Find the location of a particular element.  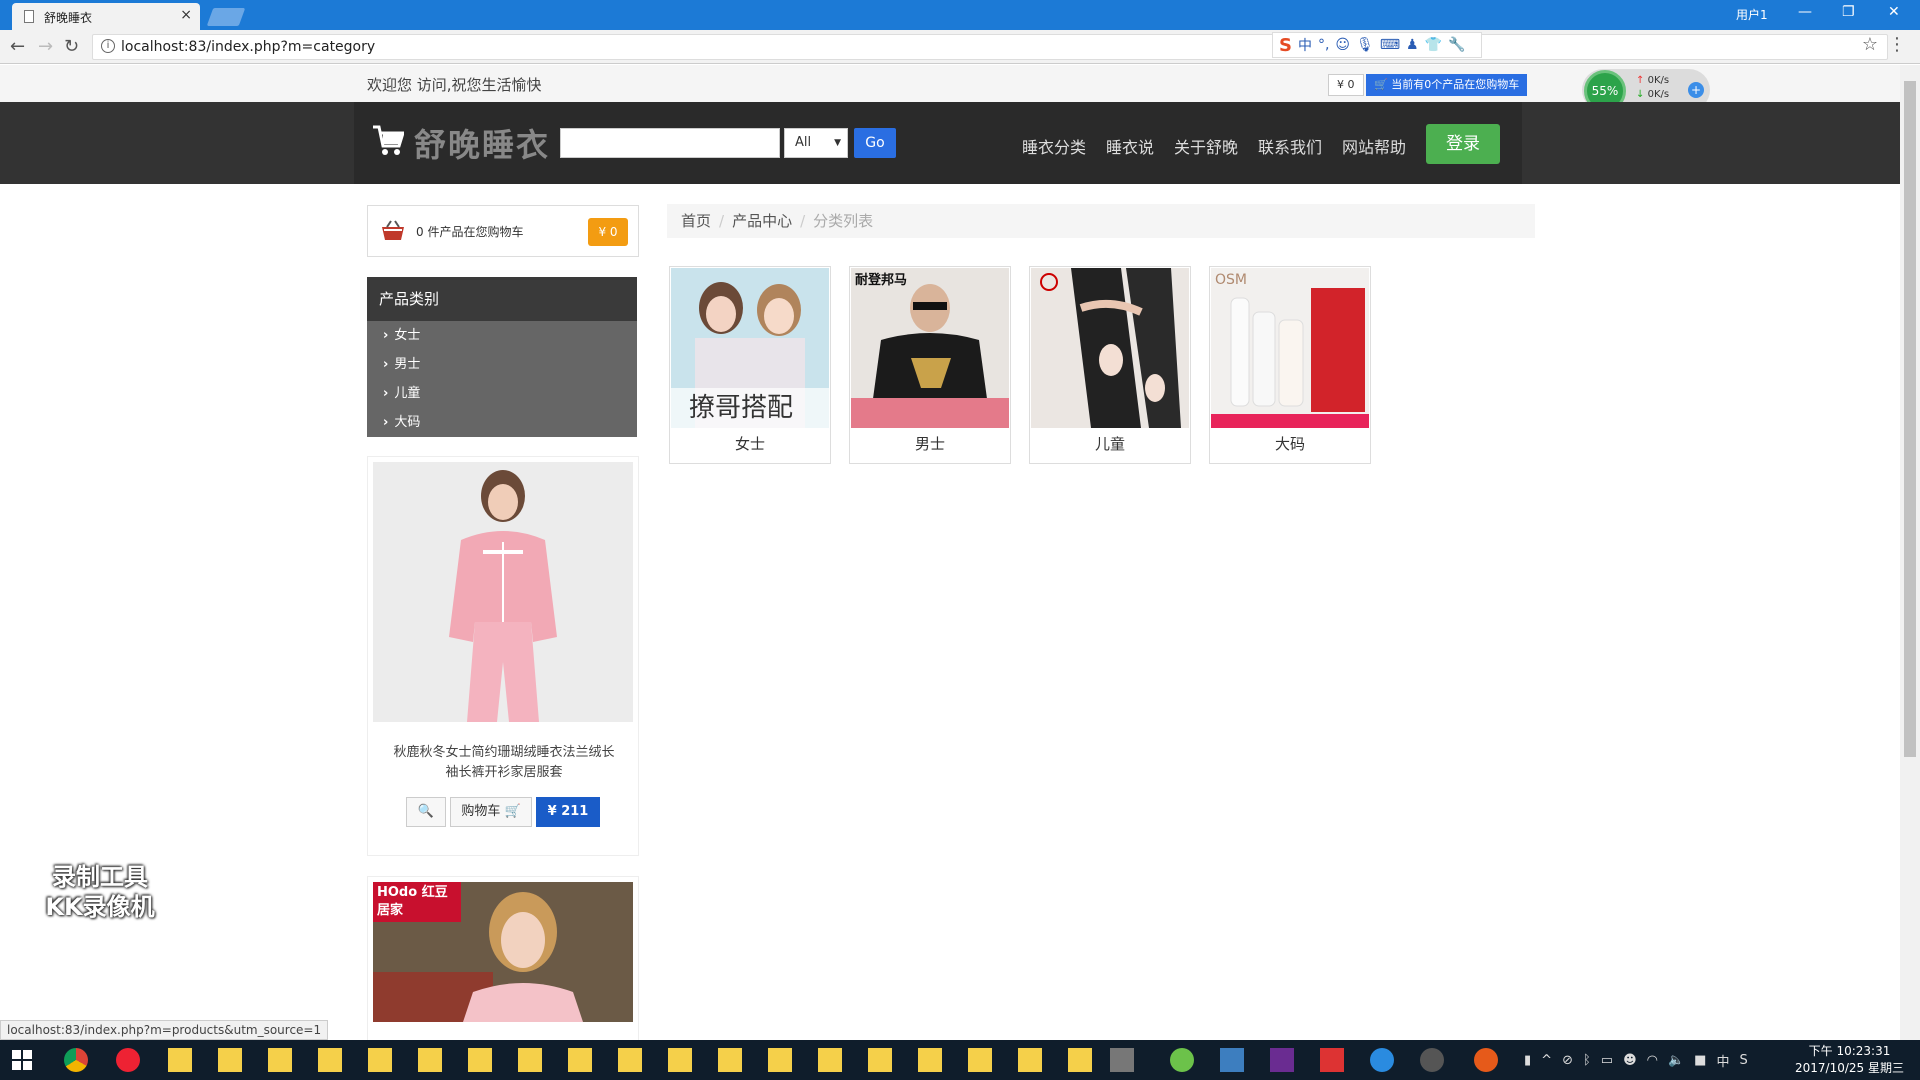

nav-item-help: 网站帮助 is located at coordinates (1374, 146).